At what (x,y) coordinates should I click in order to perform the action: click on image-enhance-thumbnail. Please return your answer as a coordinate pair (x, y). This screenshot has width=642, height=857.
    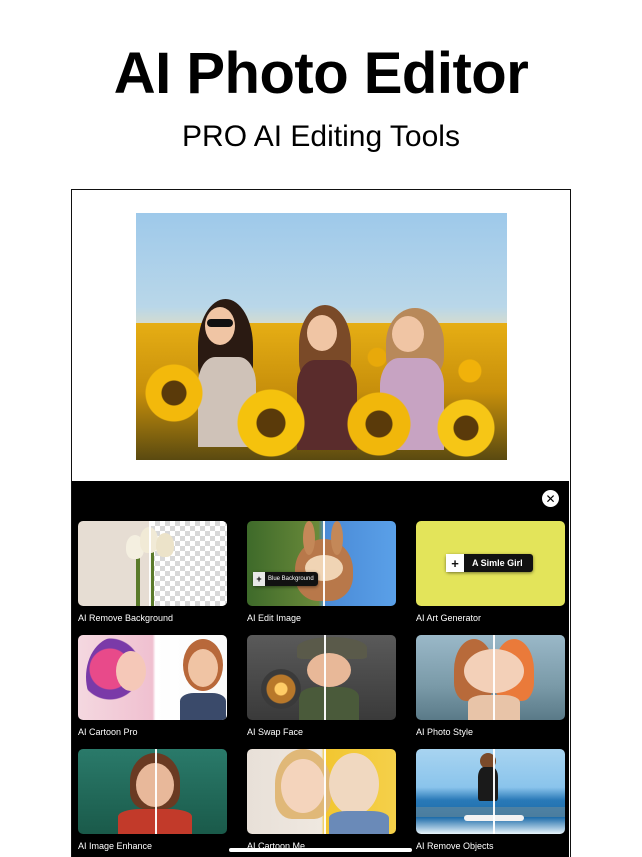
    Looking at the image, I should click on (152, 791).